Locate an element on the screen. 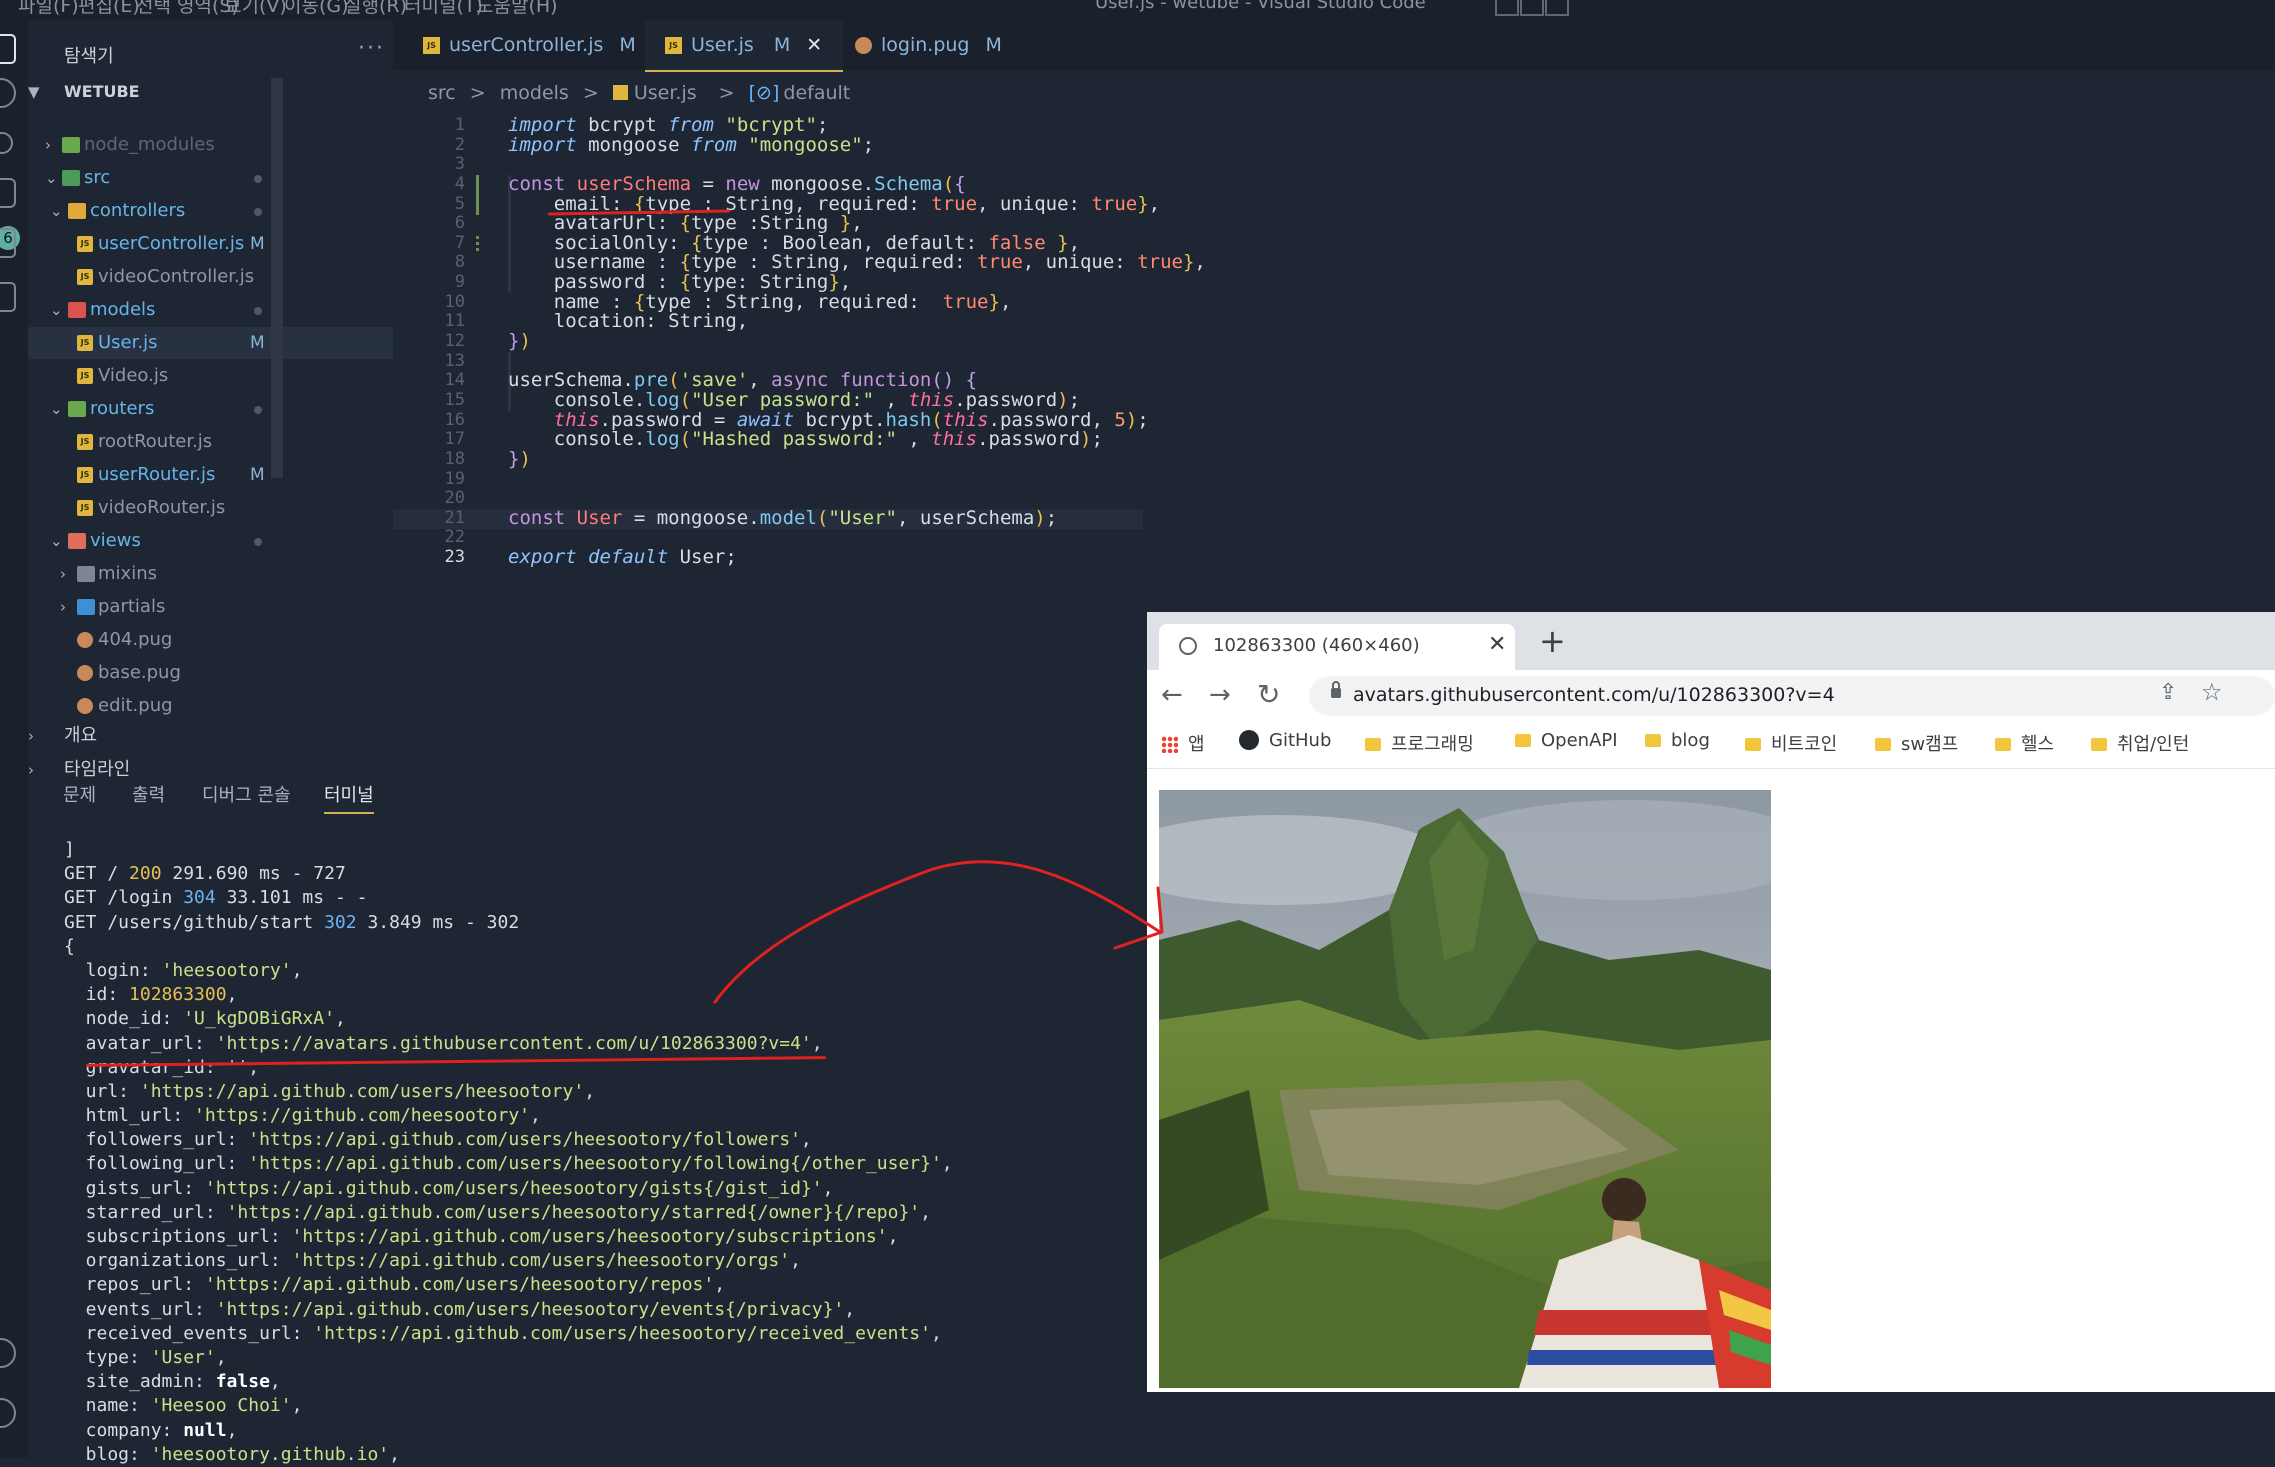  menu-view: 보기(V) is located at coordinates (255, 9).